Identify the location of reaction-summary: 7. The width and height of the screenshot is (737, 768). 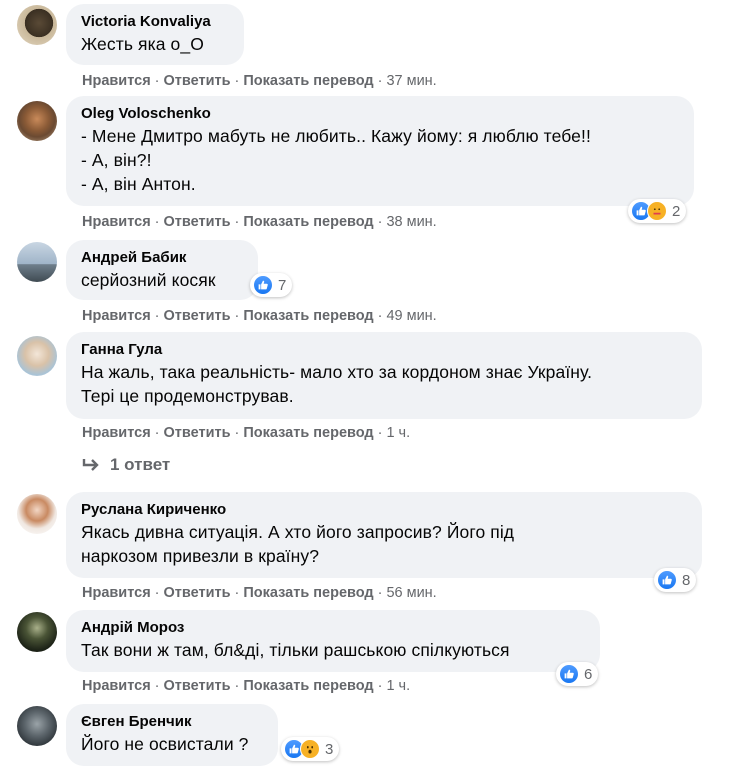
(271, 285).